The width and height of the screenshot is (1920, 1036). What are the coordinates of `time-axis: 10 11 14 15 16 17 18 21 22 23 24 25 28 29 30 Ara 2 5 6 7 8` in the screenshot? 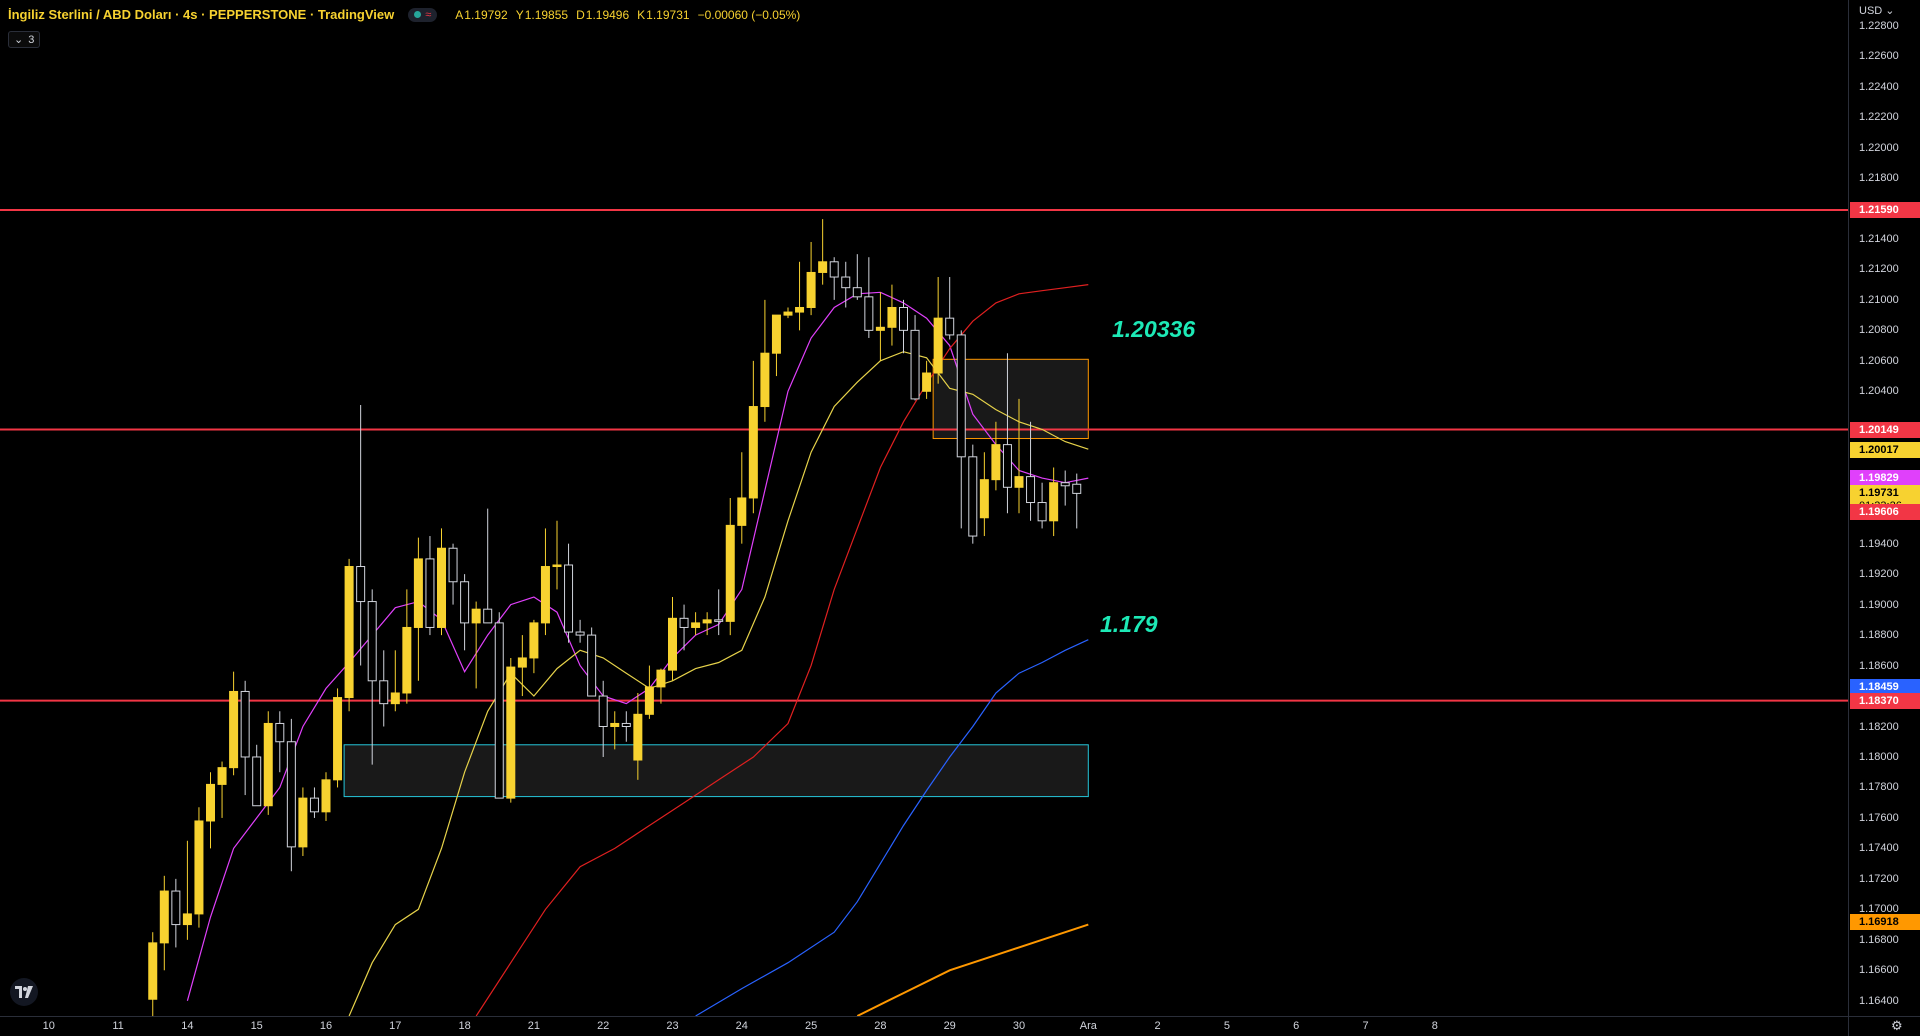 It's located at (924, 1026).